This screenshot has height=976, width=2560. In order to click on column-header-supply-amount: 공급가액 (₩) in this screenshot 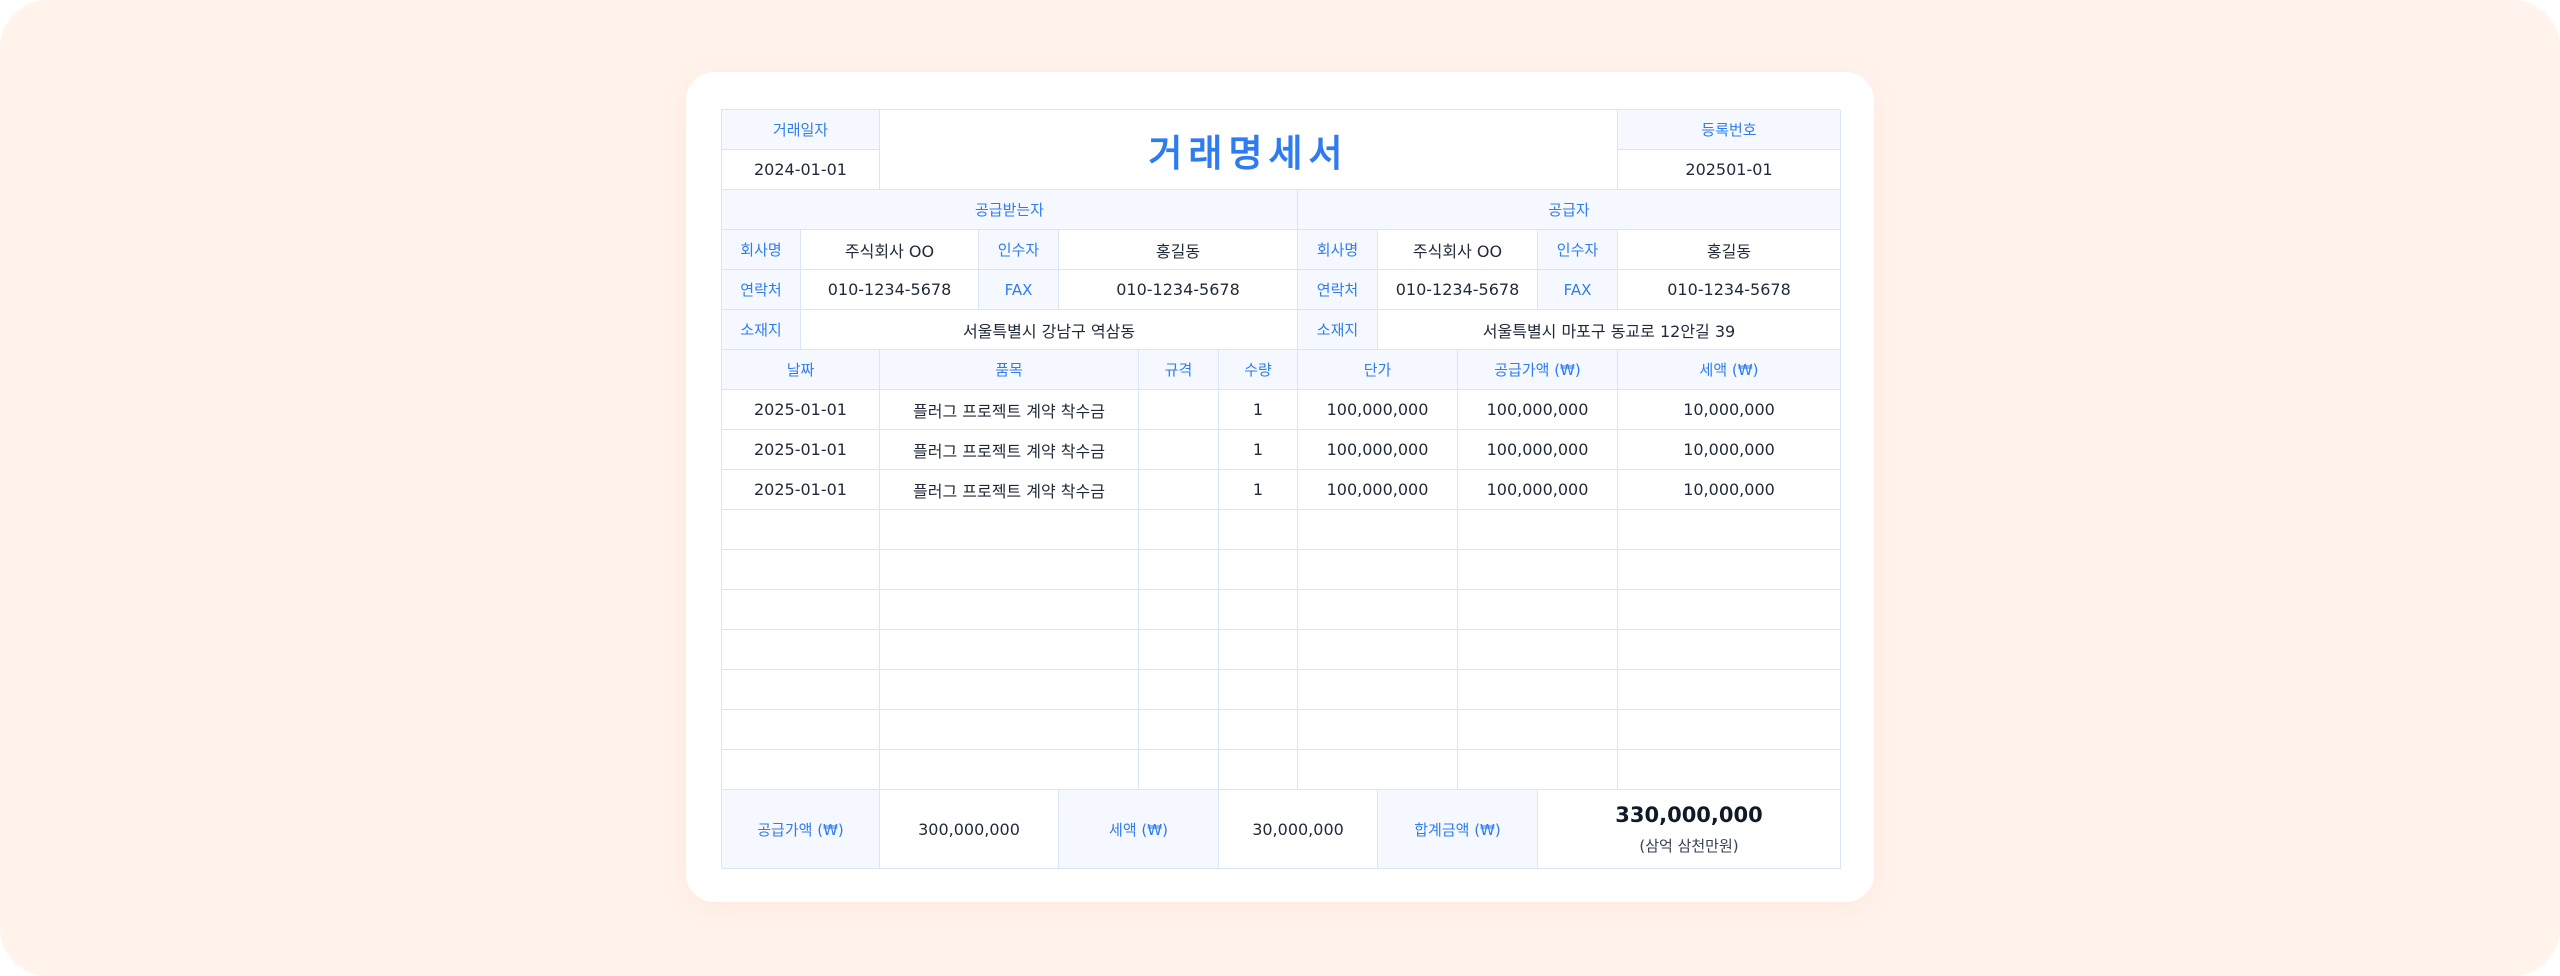, I will do `click(1538, 370)`.